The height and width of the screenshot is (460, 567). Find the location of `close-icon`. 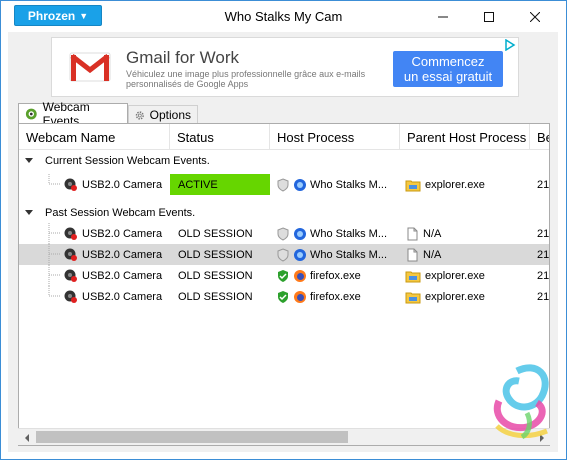

close-icon is located at coordinates (535, 16).